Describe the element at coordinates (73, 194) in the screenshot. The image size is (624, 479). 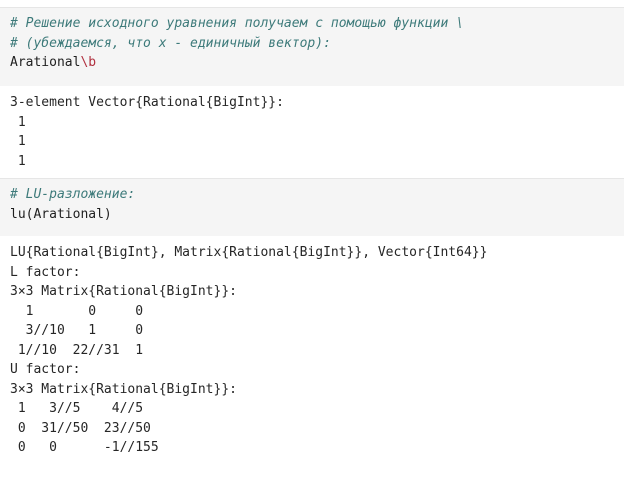
I see `comment-line: # LU-разложение:` at that location.